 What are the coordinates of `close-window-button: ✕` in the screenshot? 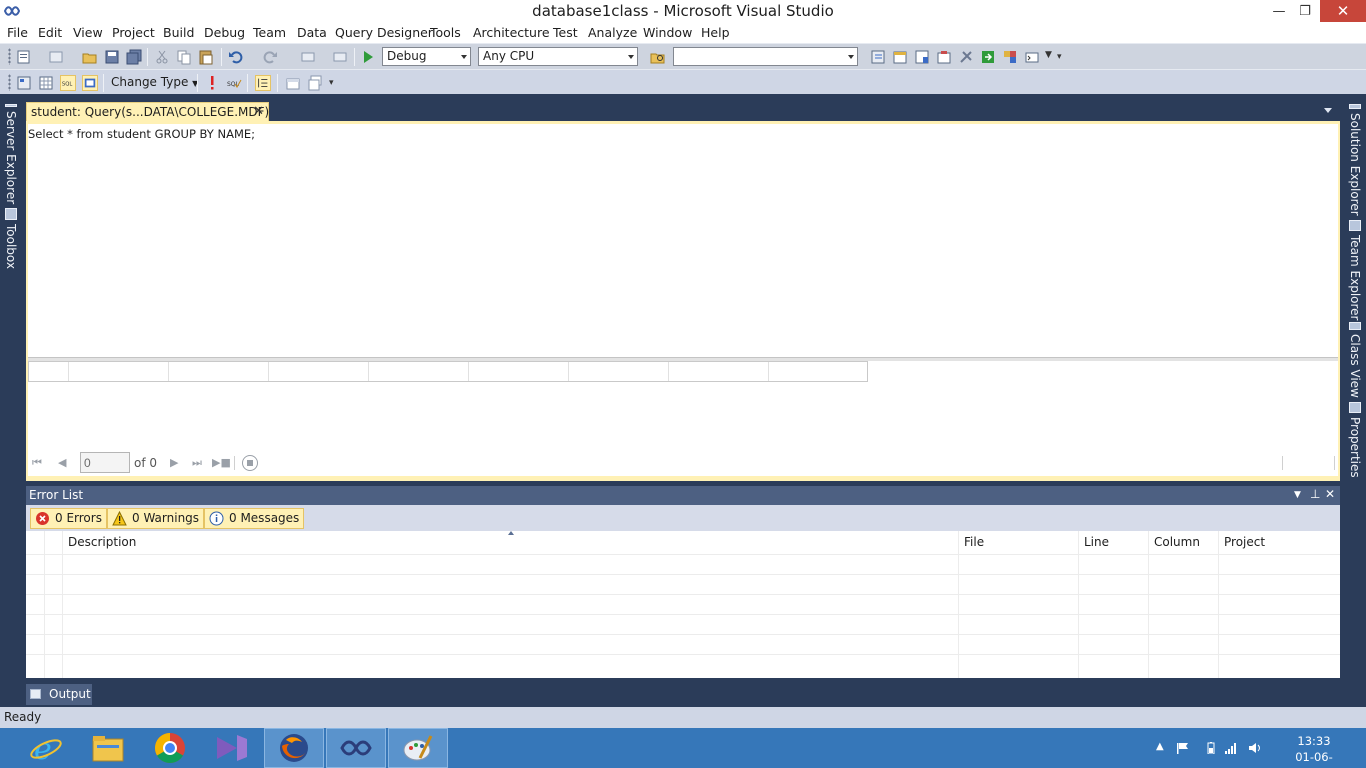 It's located at (1343, 11).